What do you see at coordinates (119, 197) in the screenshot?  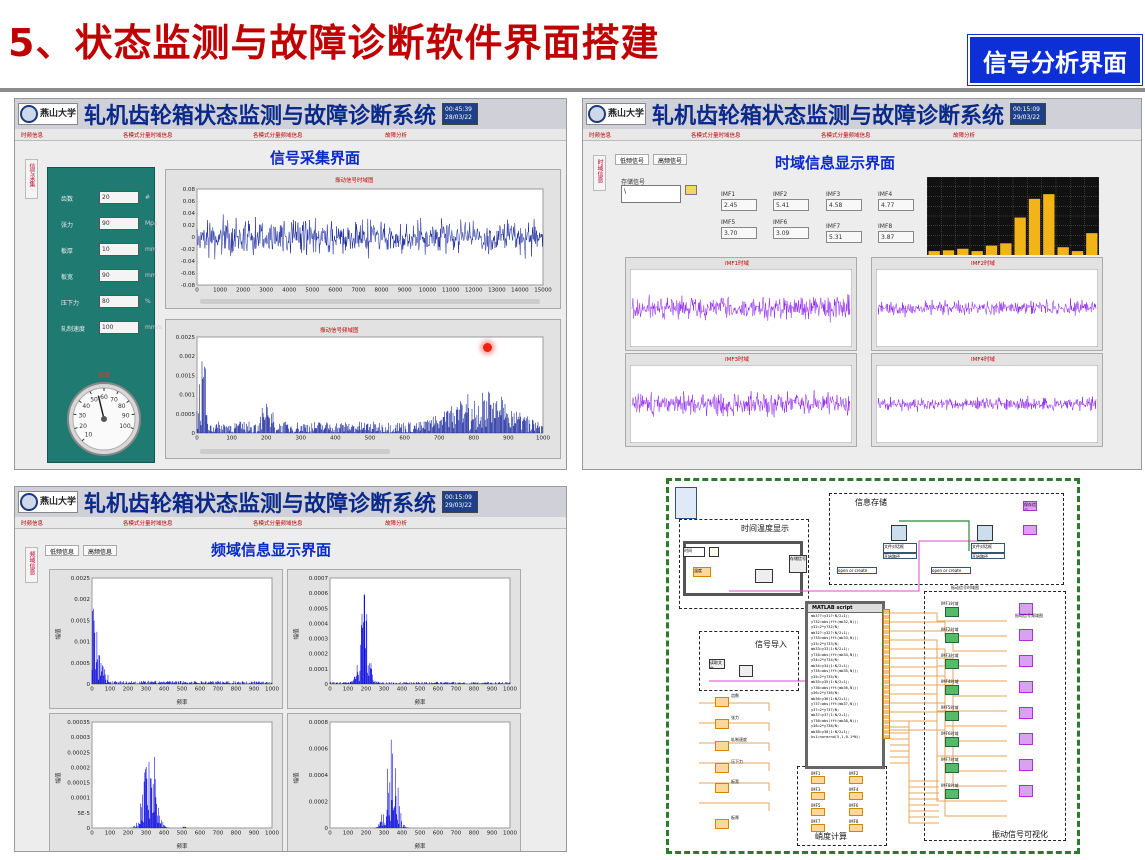 I see `param-input: 20` at bounding box center [119, 197].